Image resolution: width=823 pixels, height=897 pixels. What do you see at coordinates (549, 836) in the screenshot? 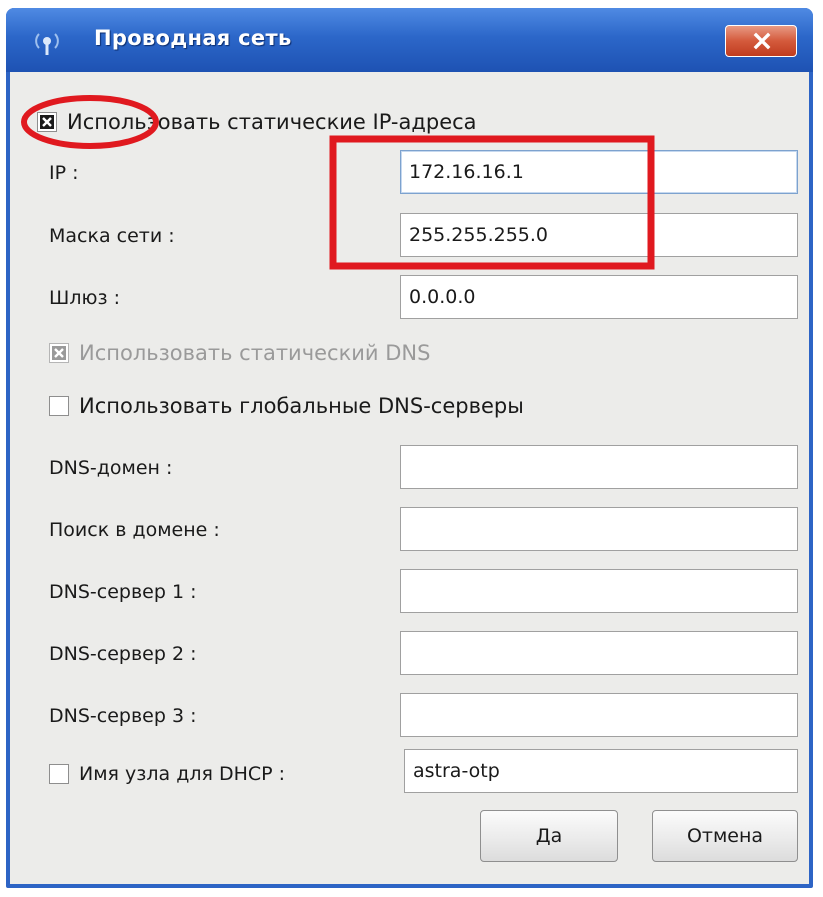
I see `ok-button: Да` at bounding box center [549, 836].